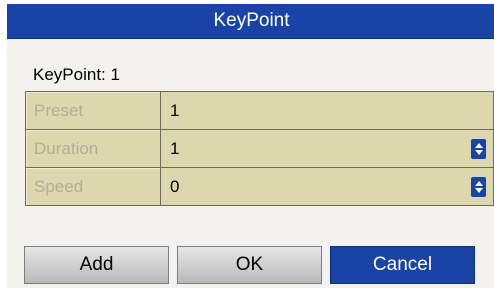 This screenshot has width=494, height=288. What do you see at coordinates (478, 149) in the screenshot?
I see `duration-spinner-icon` at bounding box center [478, 149].